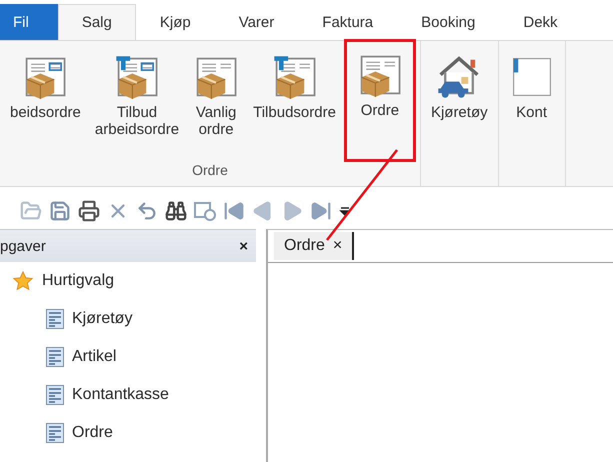  Describe the element at coordinates (256, 22) in the screenshot. I see `ribbon-tab: Varer` at that location.